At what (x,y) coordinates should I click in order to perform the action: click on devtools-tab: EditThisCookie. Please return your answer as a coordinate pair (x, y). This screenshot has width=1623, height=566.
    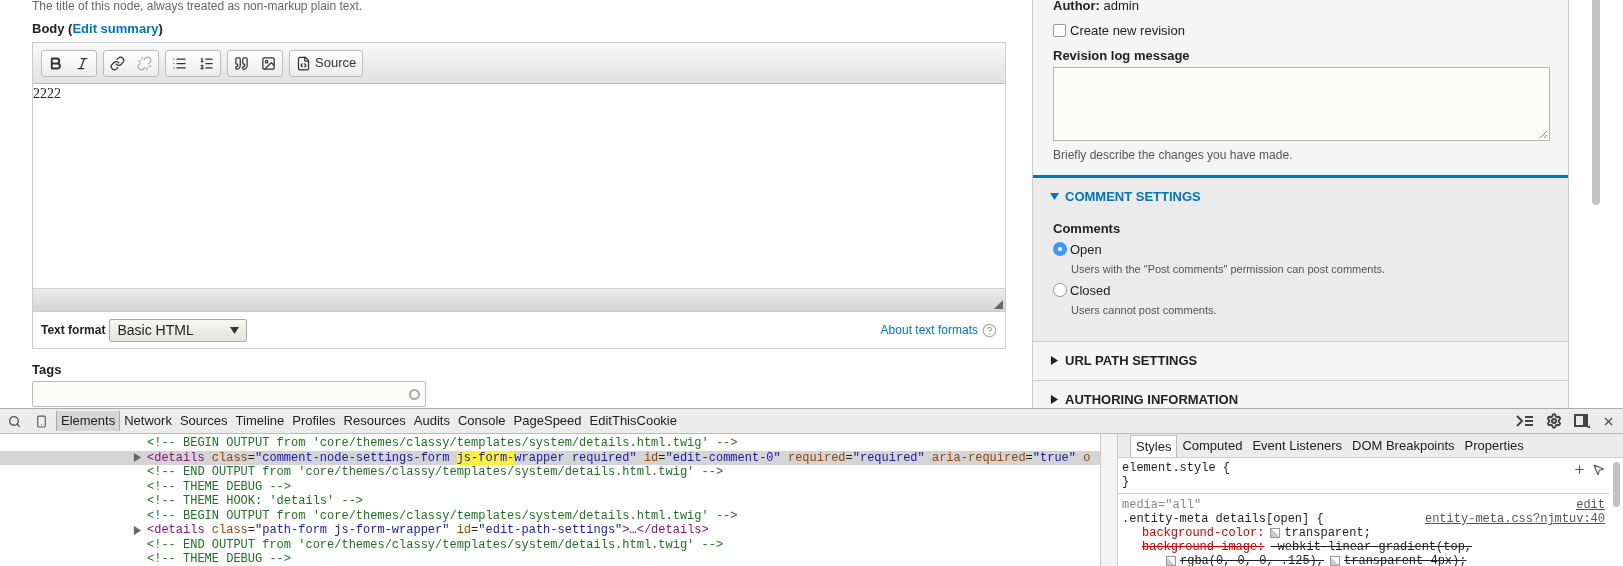
    Looking at the image, I should click on (633, 421).